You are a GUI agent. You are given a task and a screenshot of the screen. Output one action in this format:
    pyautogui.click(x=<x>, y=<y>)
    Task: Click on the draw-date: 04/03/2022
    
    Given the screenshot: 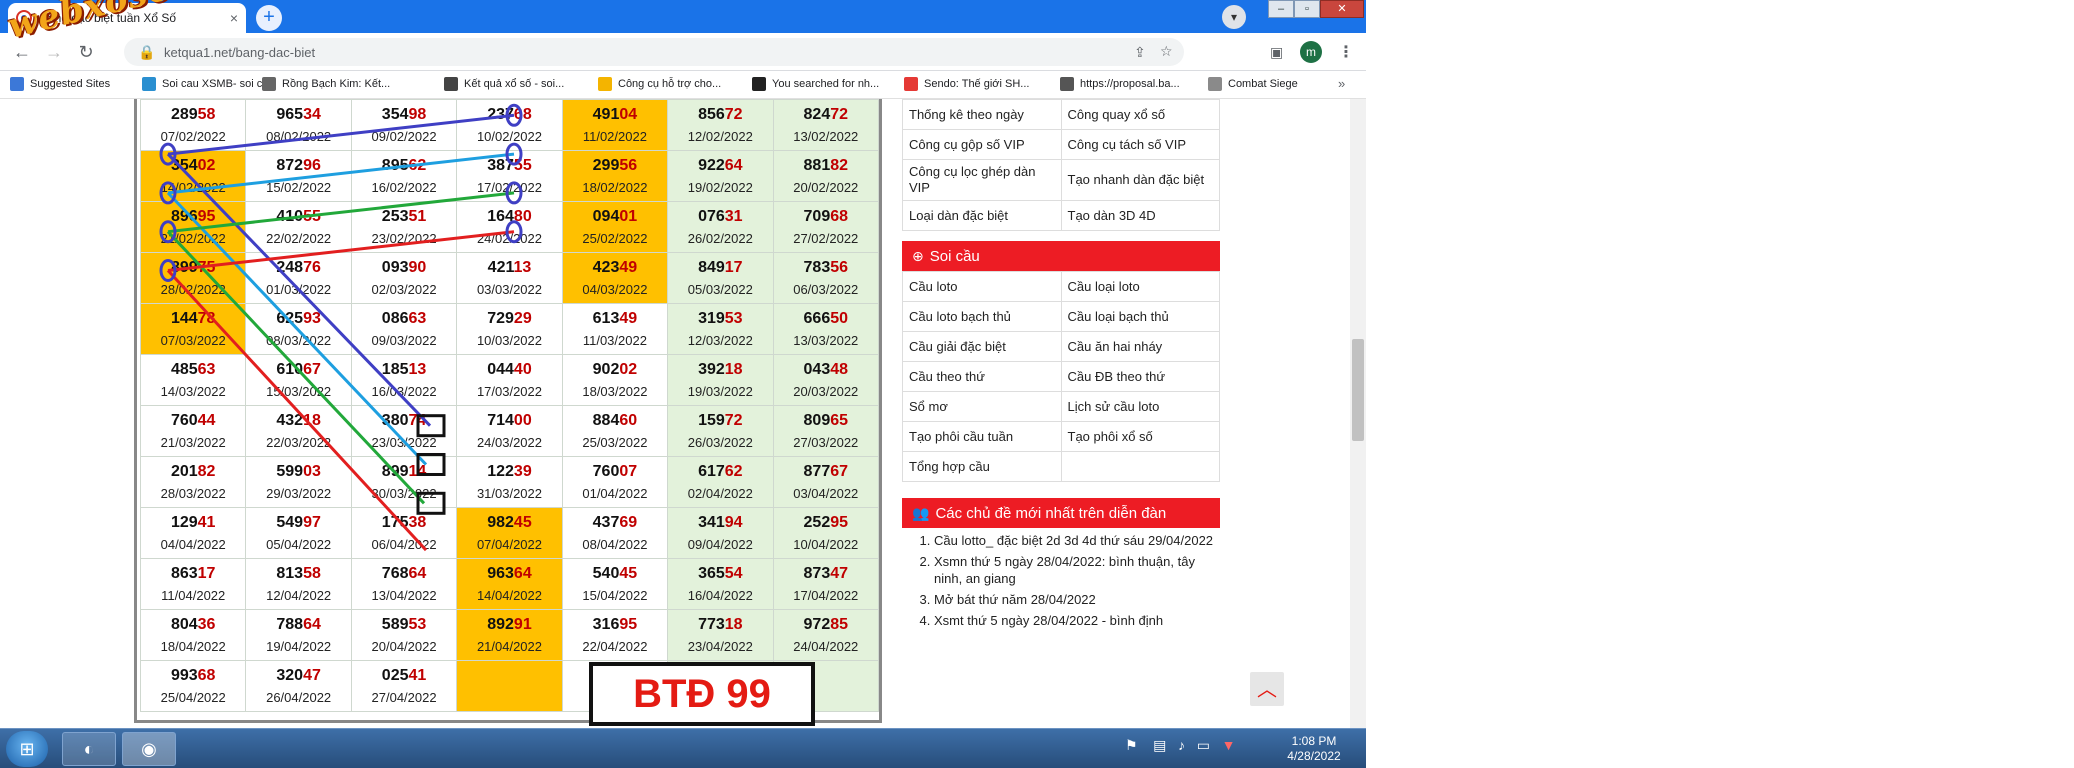 What is the action you would take?
    pyautogui.click(x=615, y=289)
    